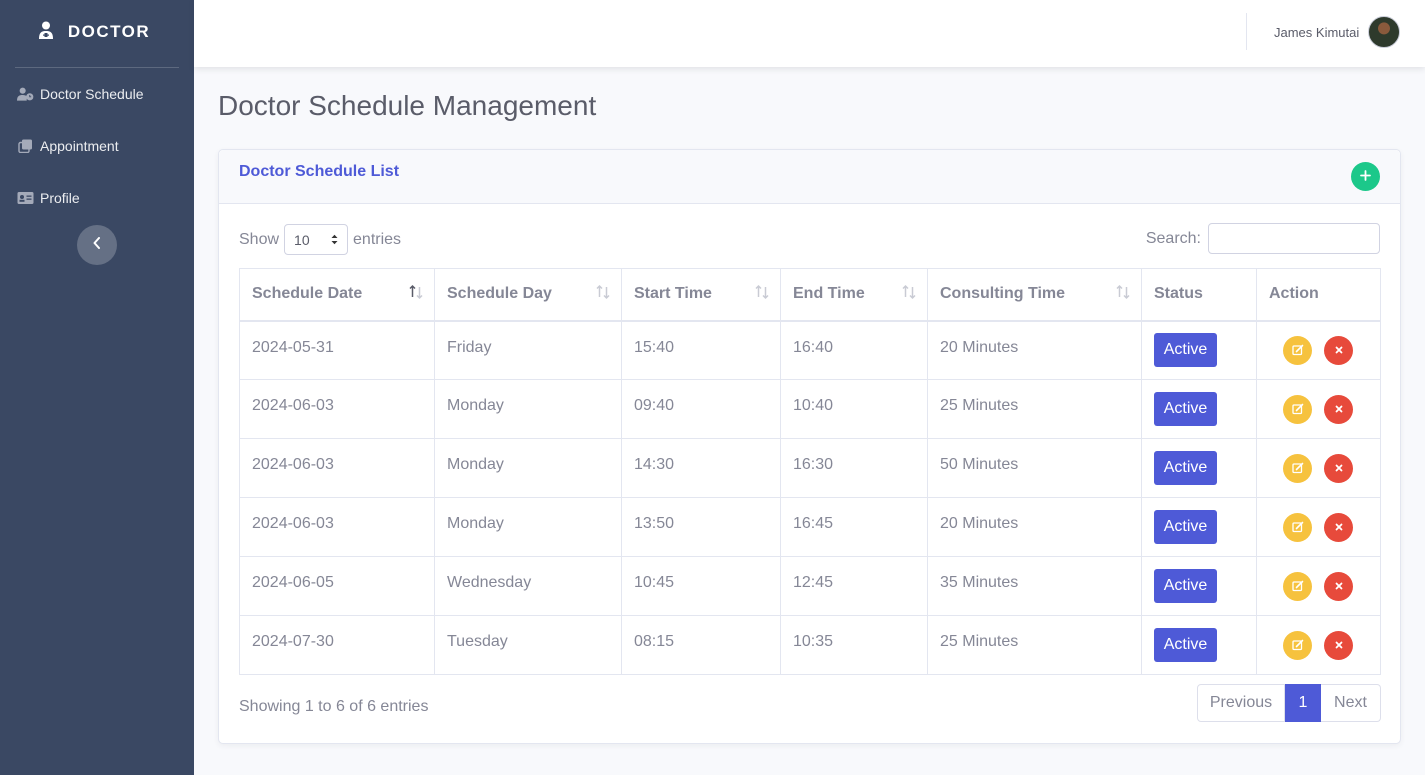 Image resolution: width=1425 pixels, height=775 pixels. Describe the element at coordinates (316, 239) in the screenshot. I see `entries-select: 10` at that location.